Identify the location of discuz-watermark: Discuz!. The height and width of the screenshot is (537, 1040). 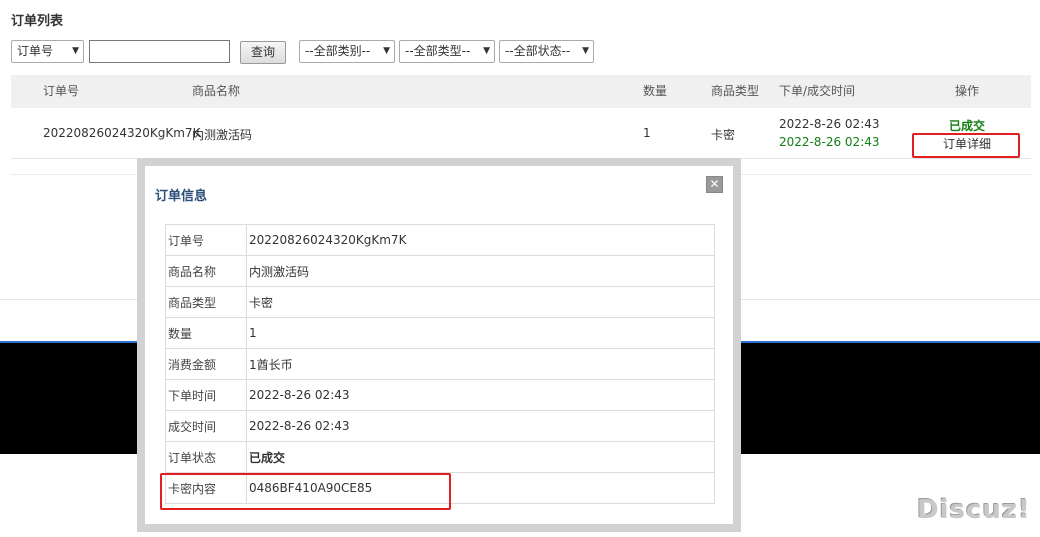
(974, 510).